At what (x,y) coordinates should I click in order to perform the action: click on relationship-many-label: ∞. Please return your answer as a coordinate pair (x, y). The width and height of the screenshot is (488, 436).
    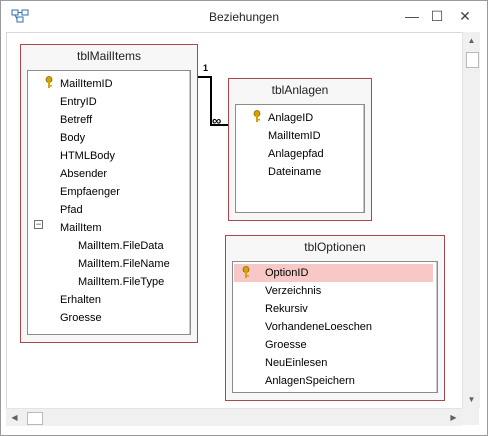
    Looking at the image, I should click on (217, 120).